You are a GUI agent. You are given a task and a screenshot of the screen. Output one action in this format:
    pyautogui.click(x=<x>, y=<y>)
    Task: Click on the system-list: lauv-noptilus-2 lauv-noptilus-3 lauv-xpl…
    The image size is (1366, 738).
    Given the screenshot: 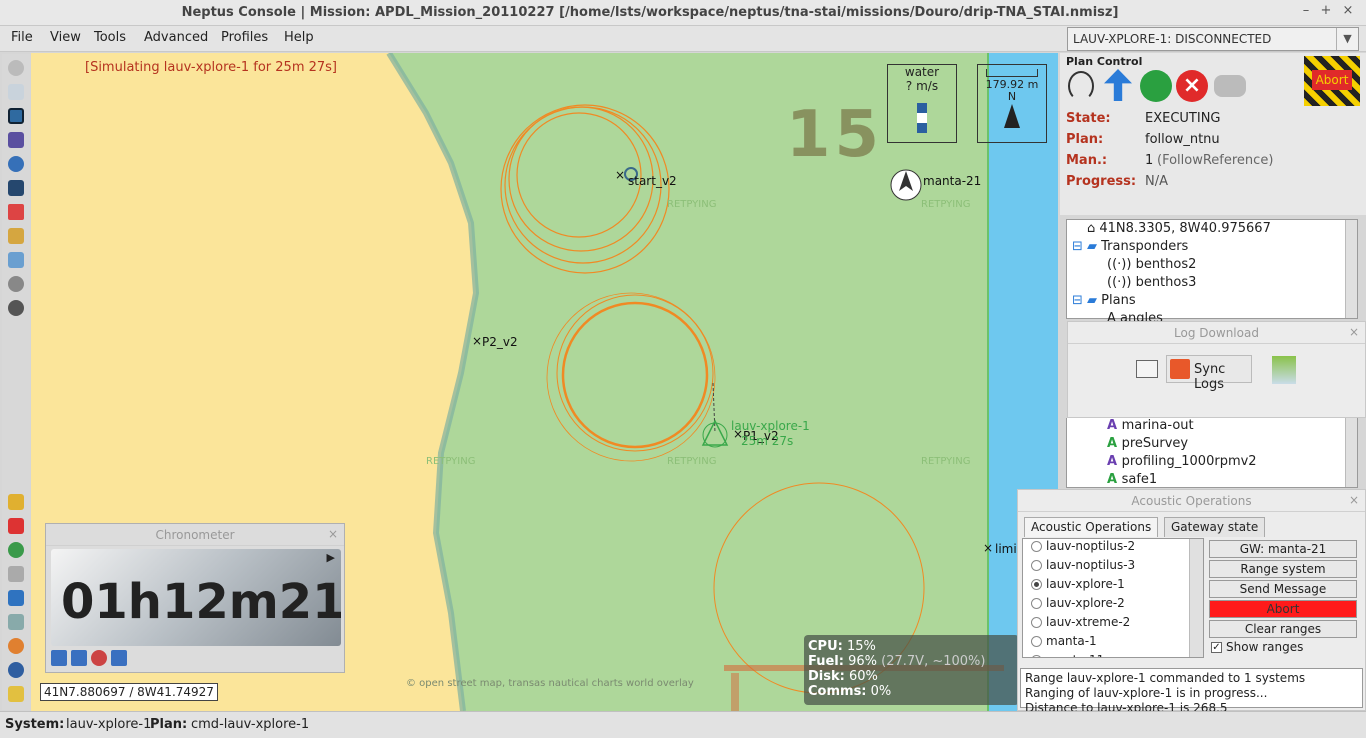 What is the action you would take?
    pyautogui.click(x=1113, y=598)
    